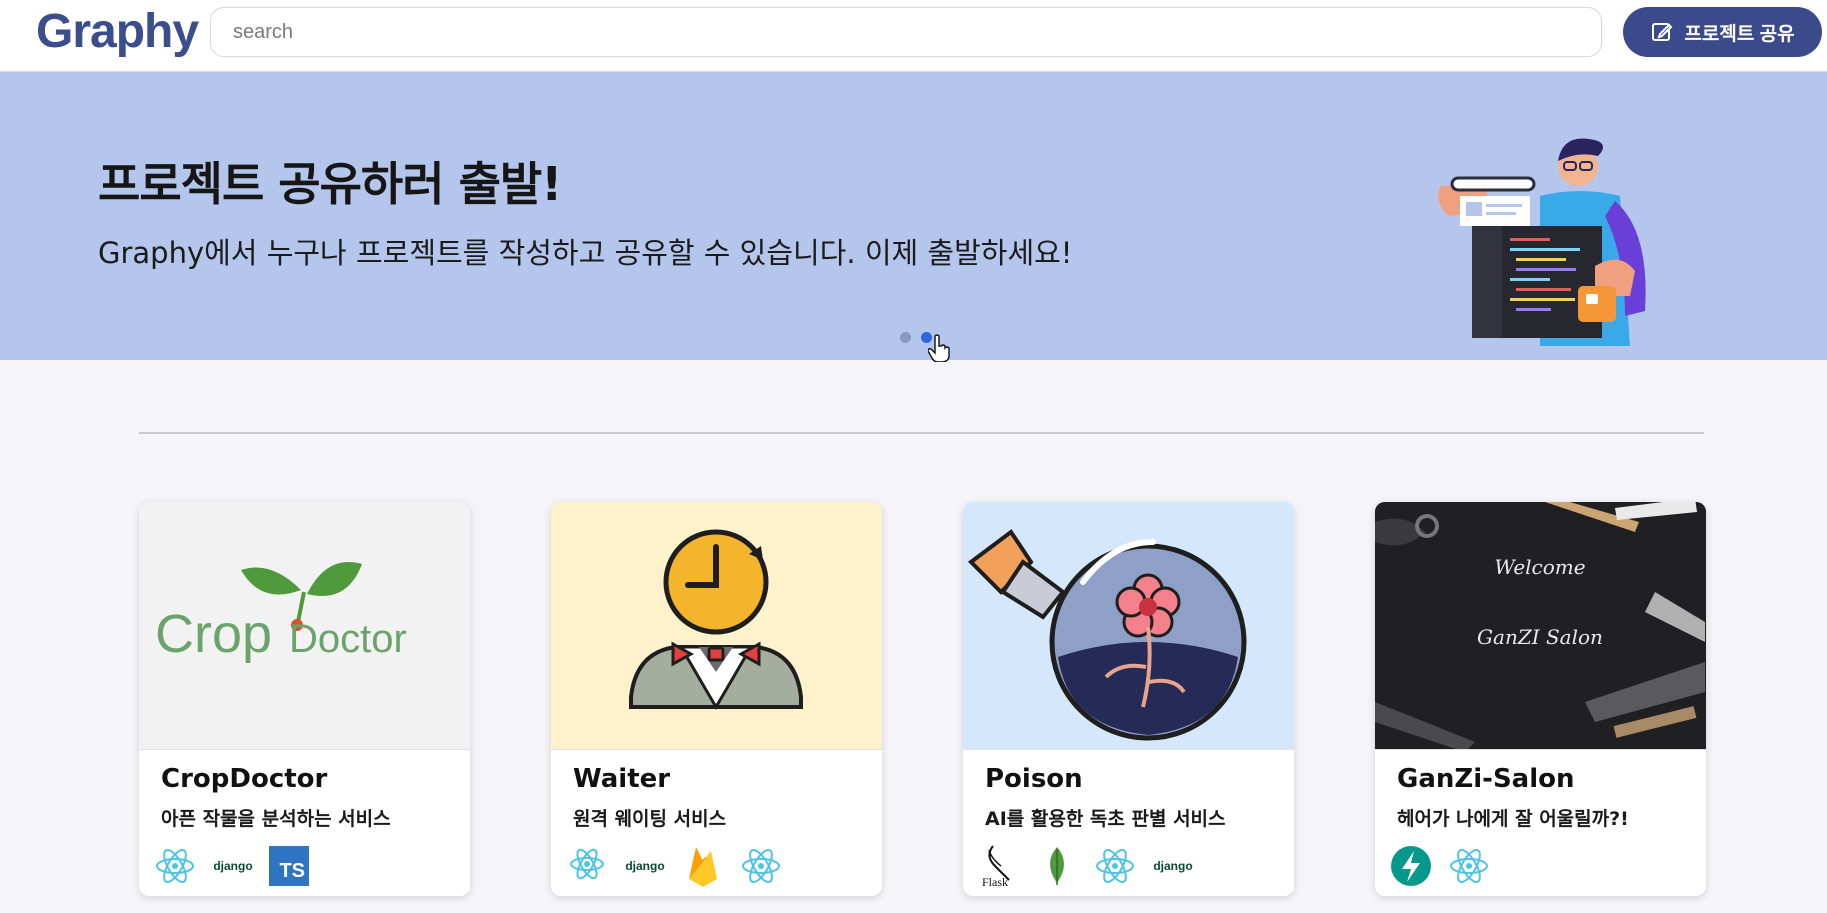 This screenshot has width=1827, height=913. What do you see at coordinates (1542, 242) in the screenshot?
I see `developer-illustration` at bounding box center [1542, 242].